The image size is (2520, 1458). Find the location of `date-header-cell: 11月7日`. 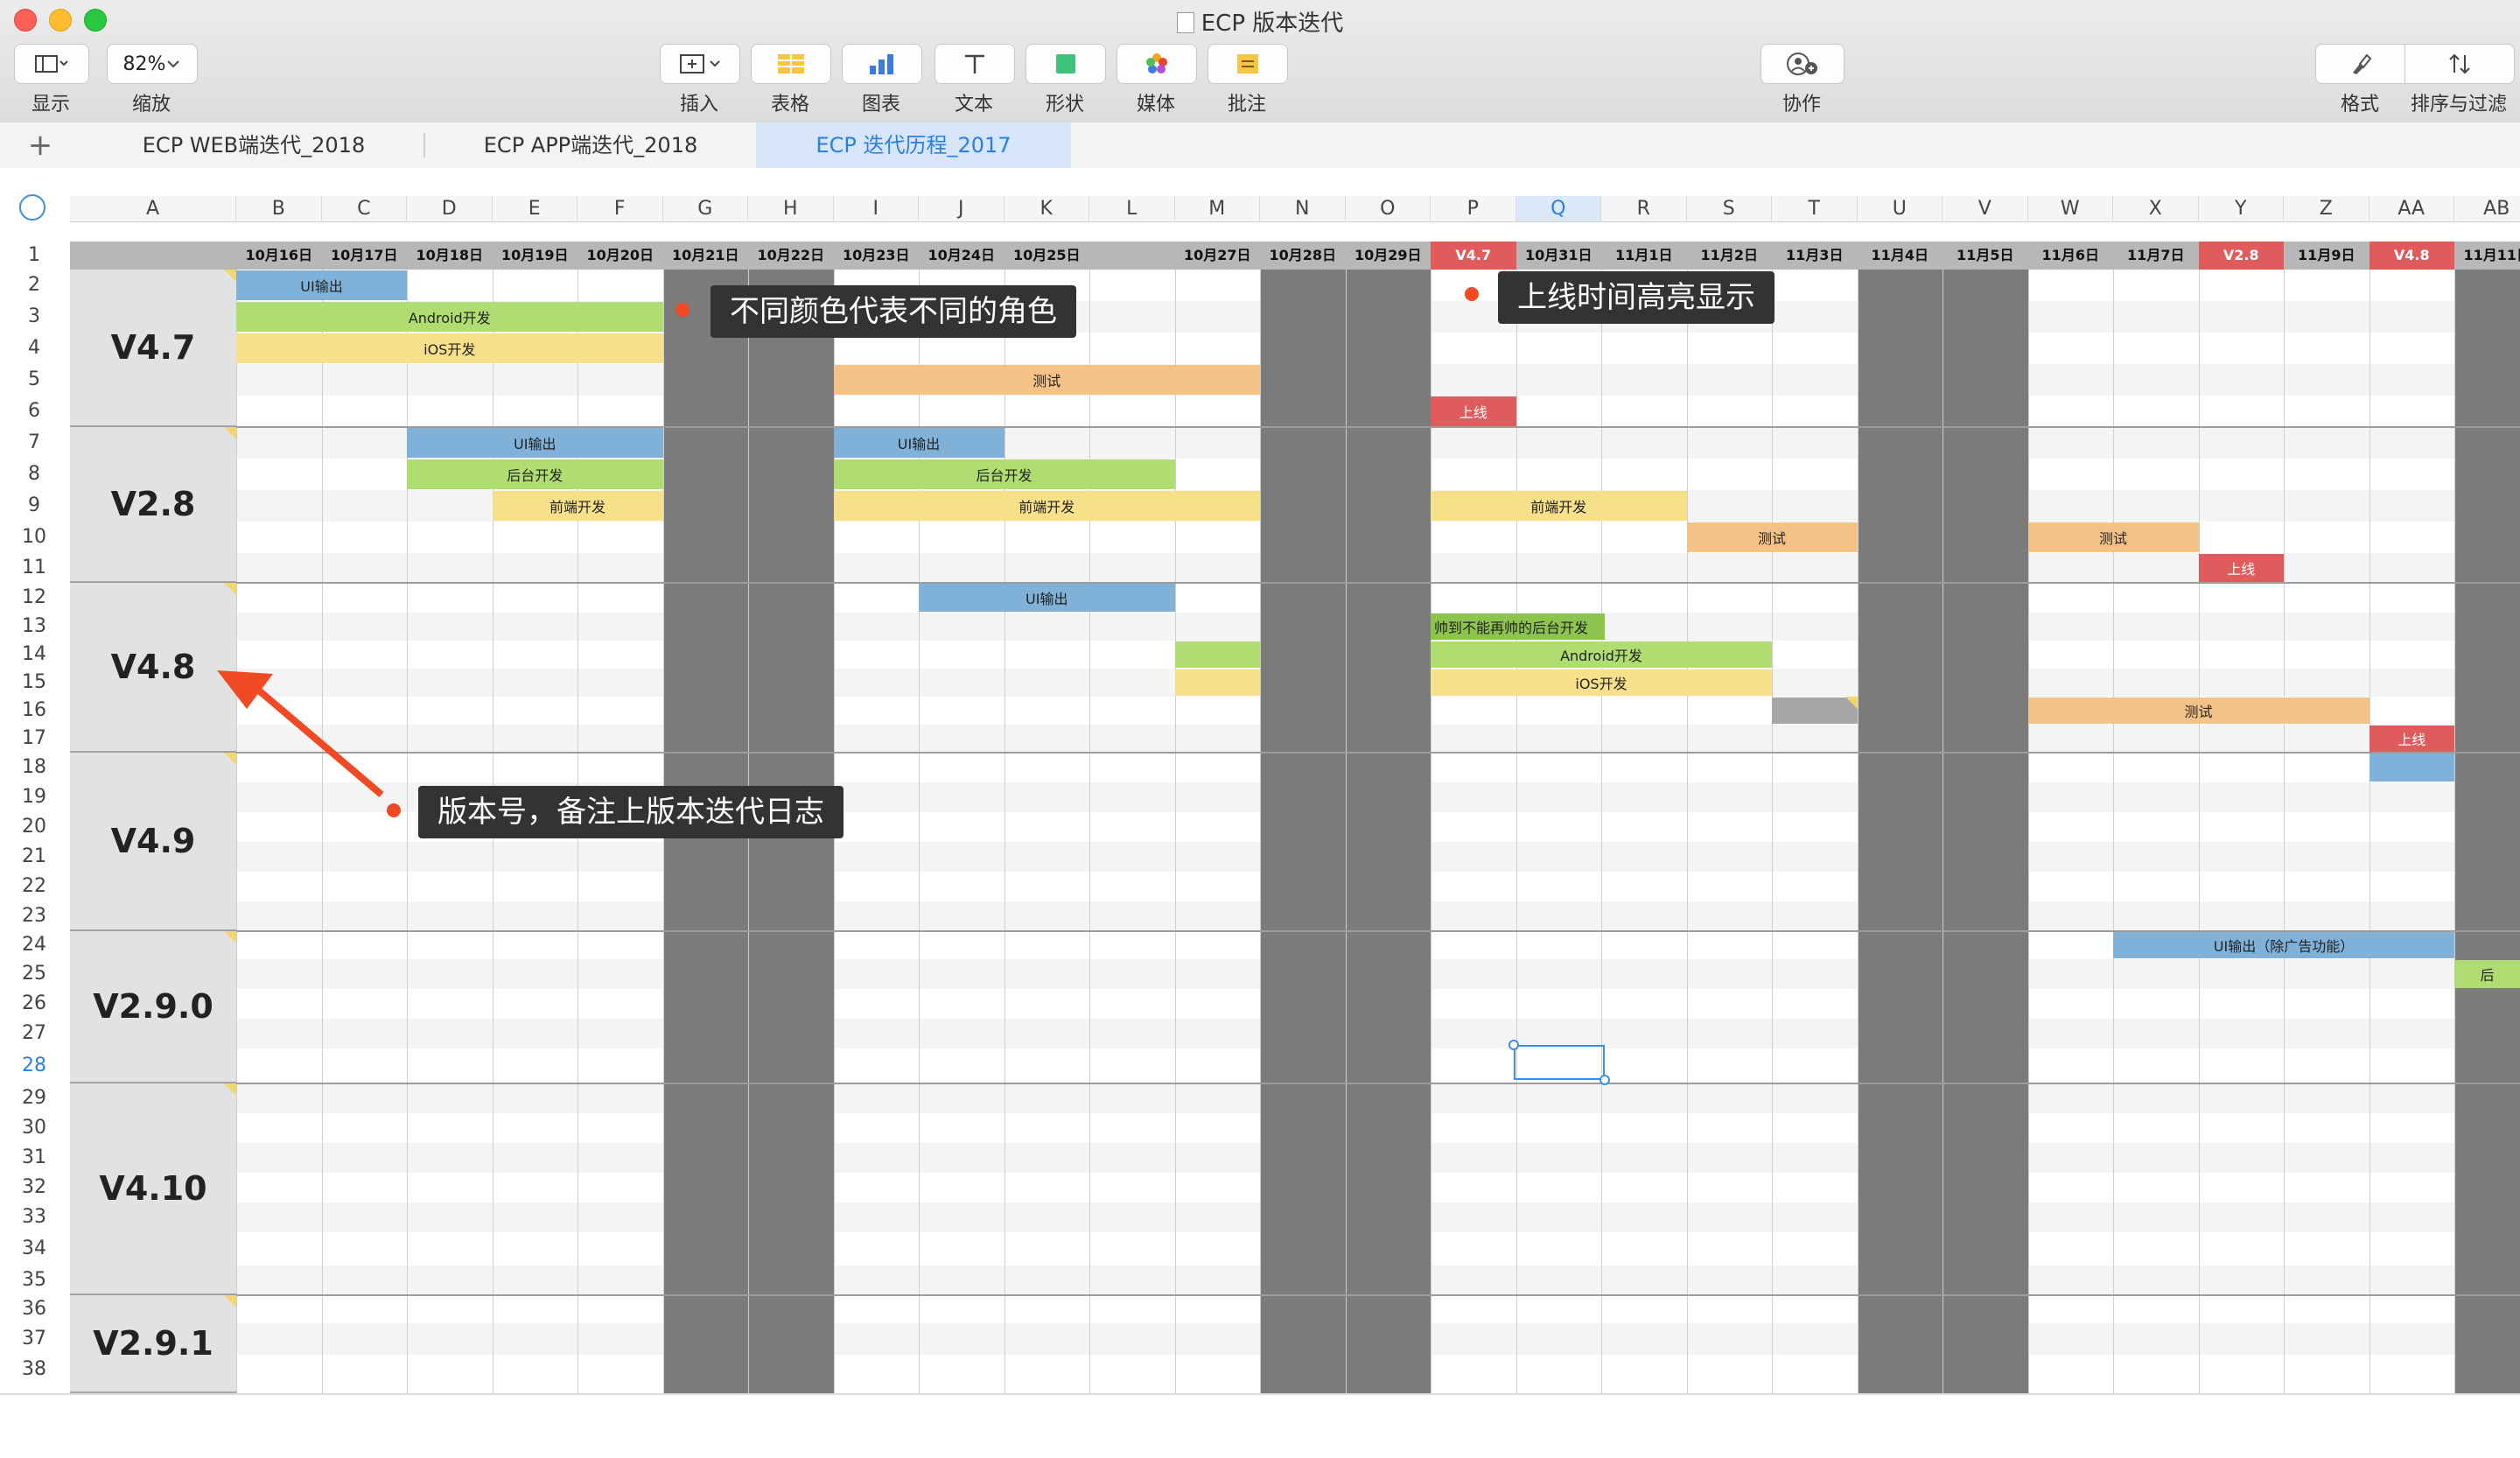

date-header-cell: 11月7日 is located at coordinates (2156, 256).